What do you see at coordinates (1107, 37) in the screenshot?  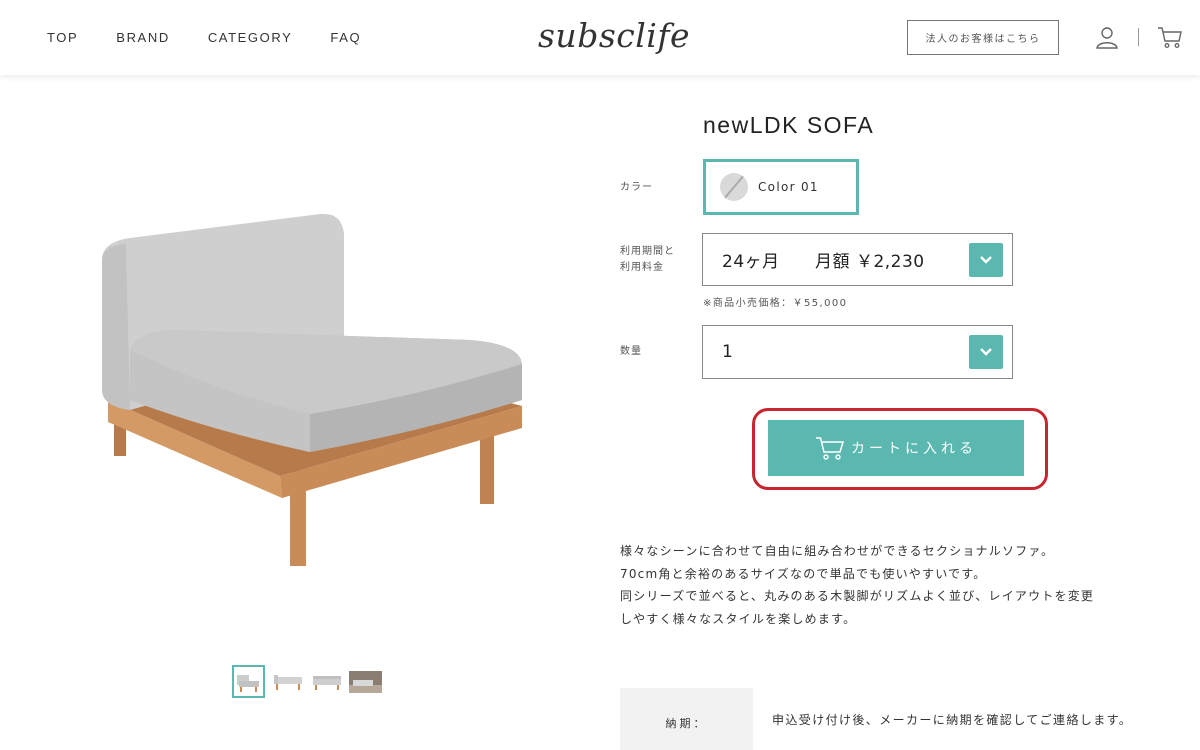 I see `user-icon` at bounding box center [1107, 37].